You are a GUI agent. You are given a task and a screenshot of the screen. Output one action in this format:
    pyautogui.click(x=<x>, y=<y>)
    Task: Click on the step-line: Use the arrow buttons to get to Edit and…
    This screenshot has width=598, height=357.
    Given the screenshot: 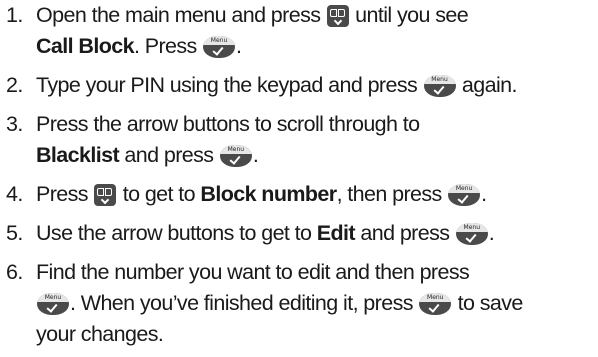 What is the action you would take?
    pyautogui.click(x=317, y=233)
    